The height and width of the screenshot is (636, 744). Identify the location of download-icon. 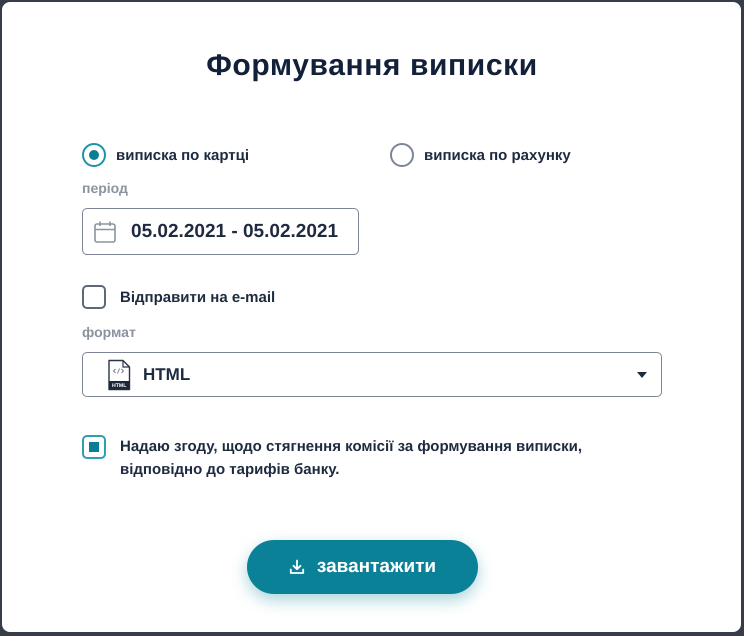
(296, 567).